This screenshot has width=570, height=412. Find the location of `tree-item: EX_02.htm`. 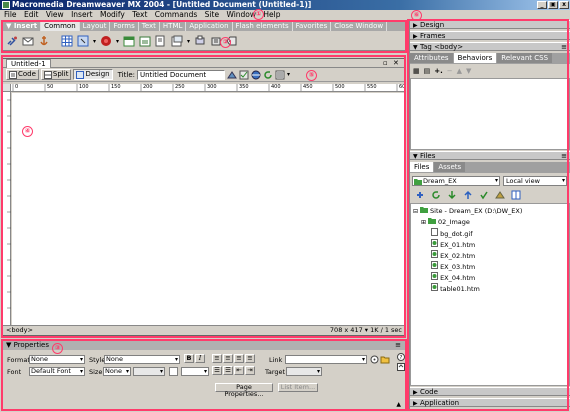

tree-item: EX_02.htm is located at coordinates (490, 255).